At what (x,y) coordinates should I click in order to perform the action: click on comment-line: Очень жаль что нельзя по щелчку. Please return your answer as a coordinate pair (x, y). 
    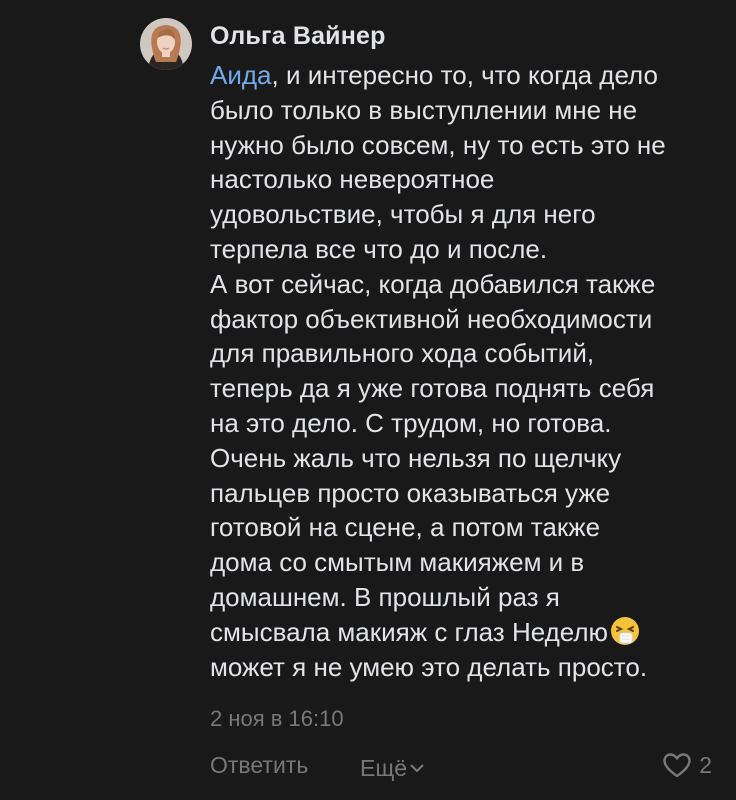
    Looking at the image, I should click on (416, 457).